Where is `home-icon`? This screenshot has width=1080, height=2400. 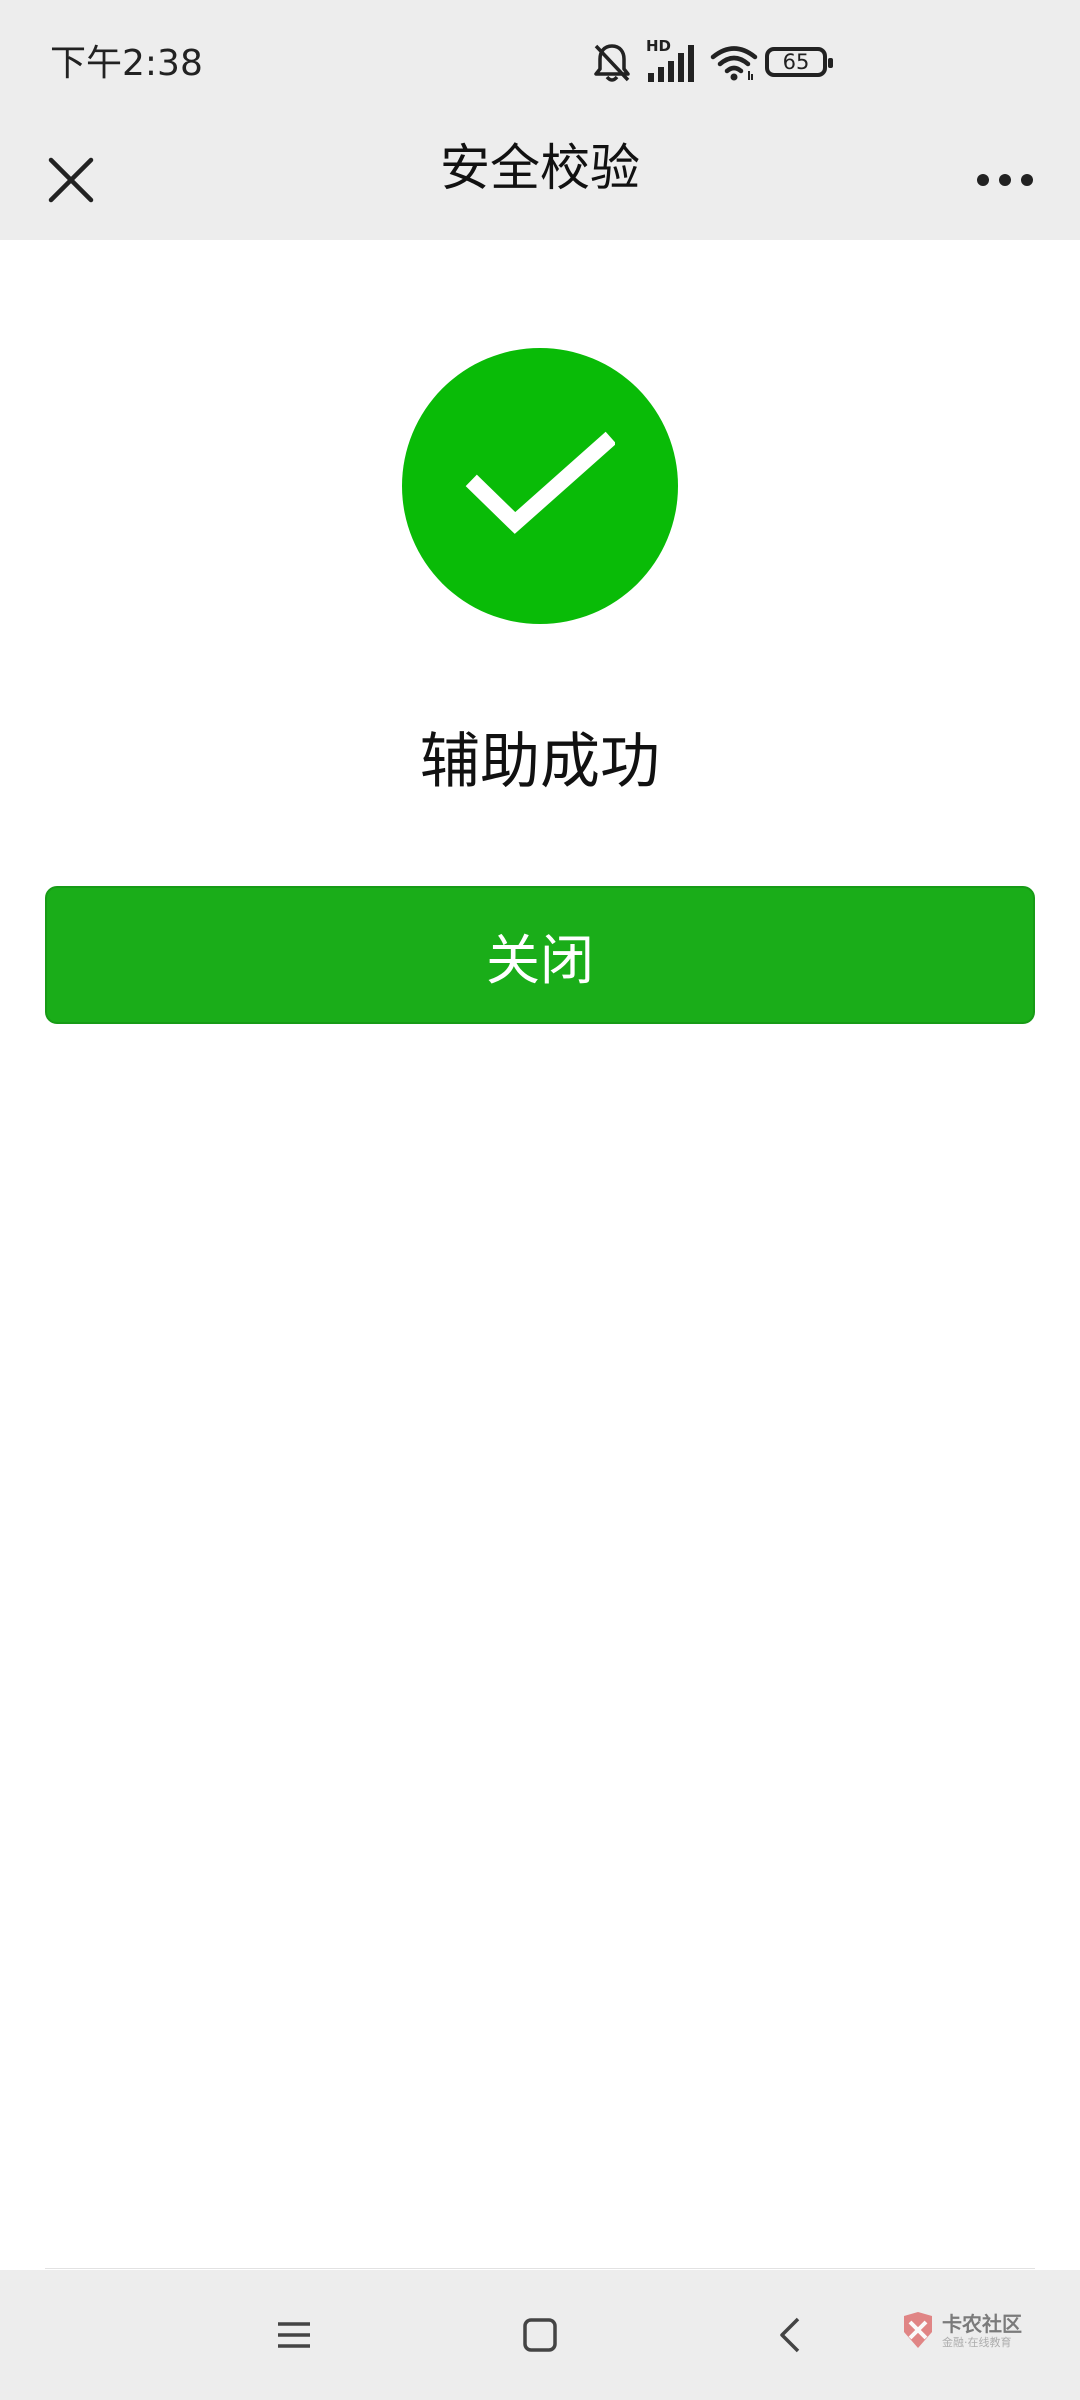 home-icon is located at coordinates (540, 2335).